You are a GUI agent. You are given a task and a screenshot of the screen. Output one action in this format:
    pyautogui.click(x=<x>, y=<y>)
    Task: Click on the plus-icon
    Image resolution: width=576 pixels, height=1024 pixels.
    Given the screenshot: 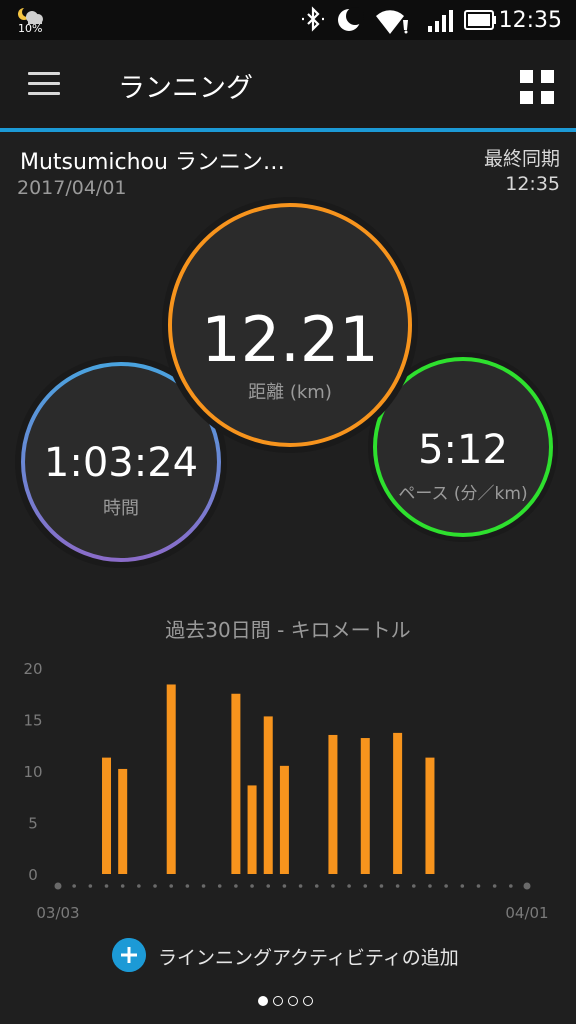 What is the action you would take?
    pyautogui.click(x=129, y=955)
    